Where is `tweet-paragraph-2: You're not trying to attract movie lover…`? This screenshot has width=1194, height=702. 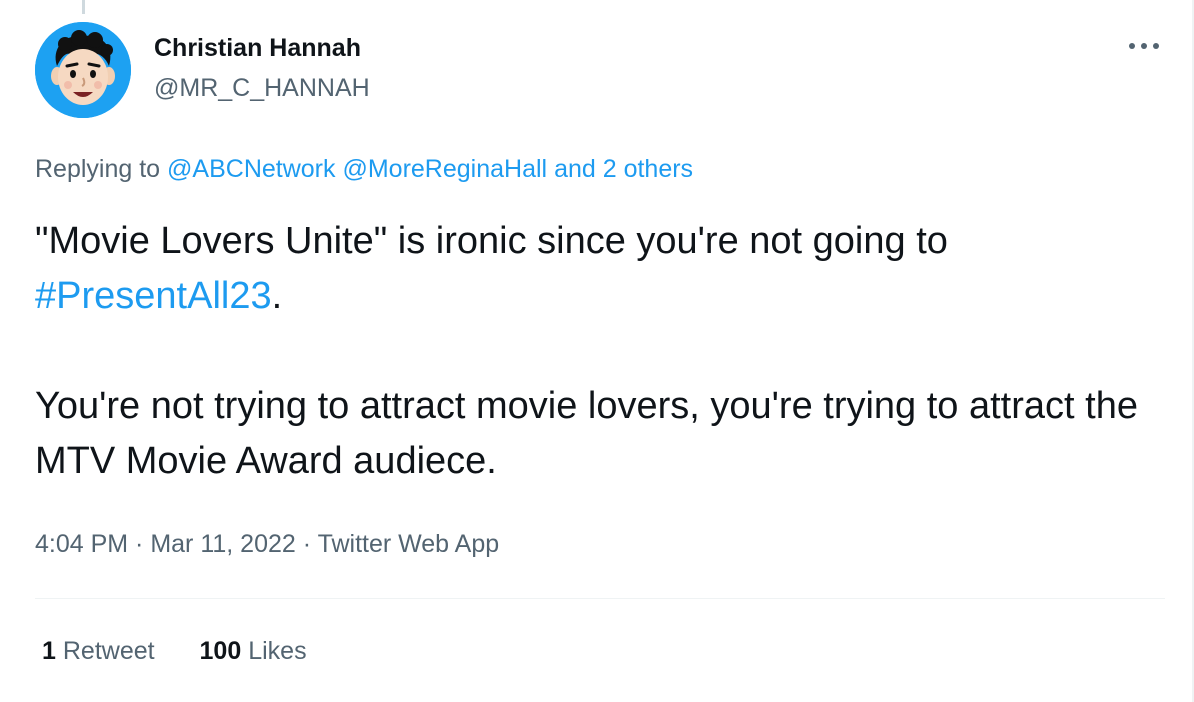 tweet-paragraph-2: You're not trying to attract movie lover… is located at coordinates (586, 433).